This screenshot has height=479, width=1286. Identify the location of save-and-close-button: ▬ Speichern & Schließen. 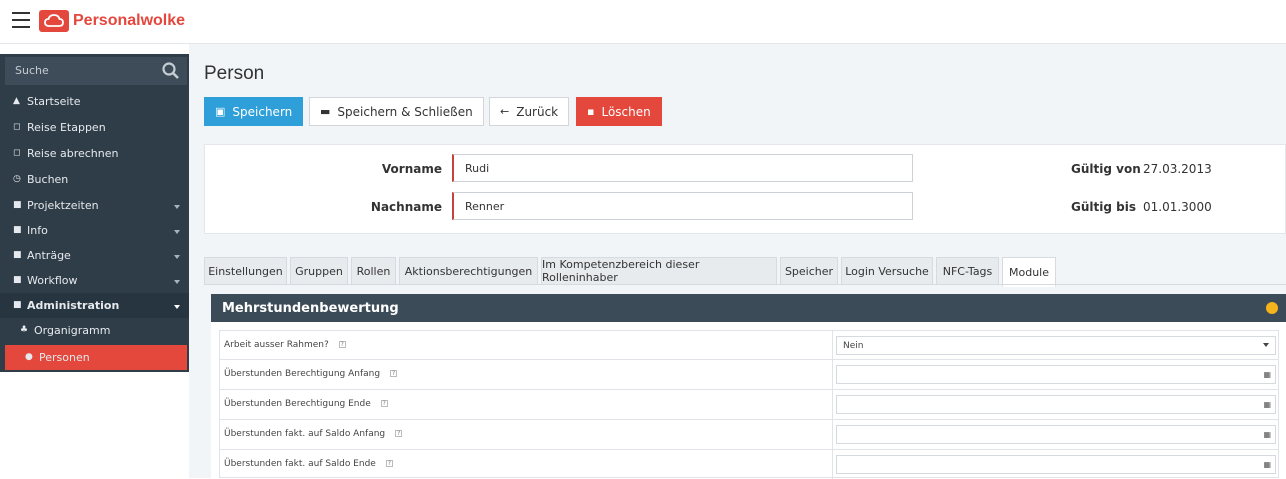
(396, 111).